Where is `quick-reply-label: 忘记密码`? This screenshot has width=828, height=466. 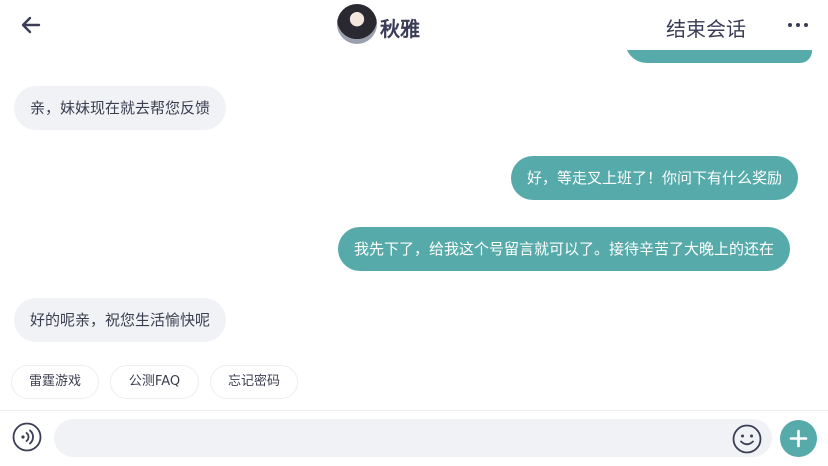
quick-reply-label: 忘记密码 is located at coordinates (253, 381).